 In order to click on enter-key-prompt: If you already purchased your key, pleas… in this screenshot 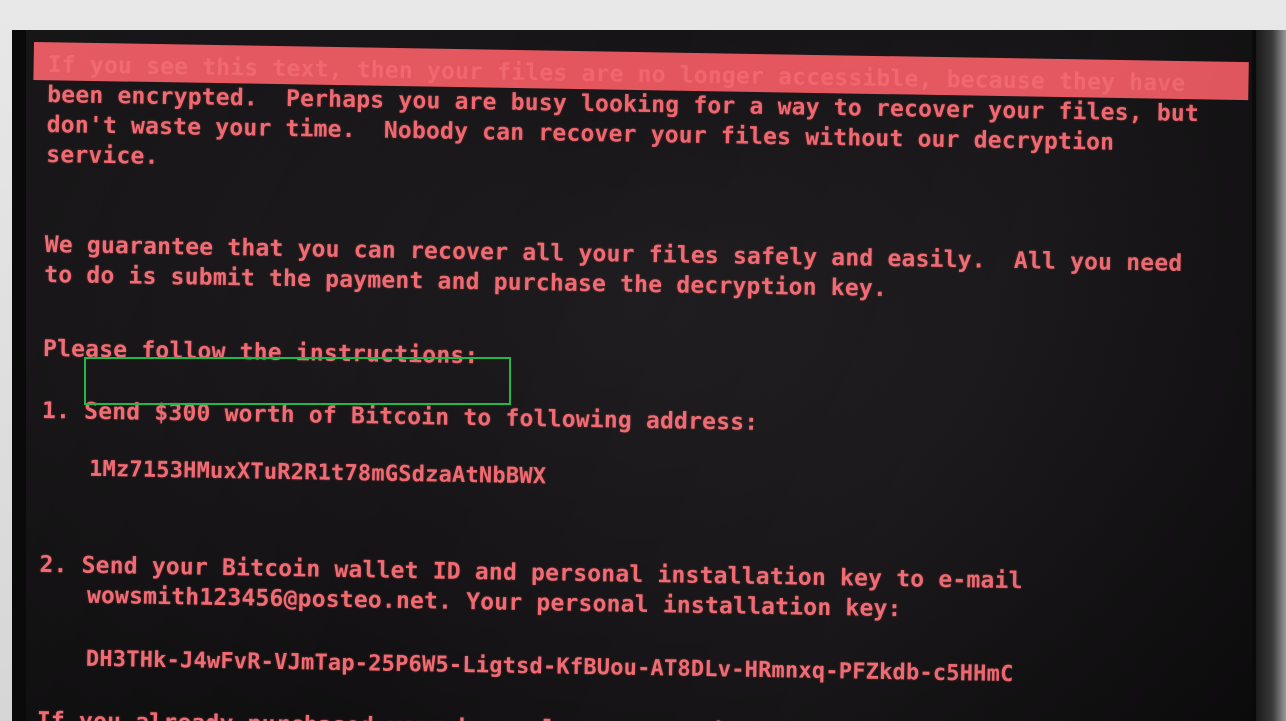, I will do `click(437, 713)`.